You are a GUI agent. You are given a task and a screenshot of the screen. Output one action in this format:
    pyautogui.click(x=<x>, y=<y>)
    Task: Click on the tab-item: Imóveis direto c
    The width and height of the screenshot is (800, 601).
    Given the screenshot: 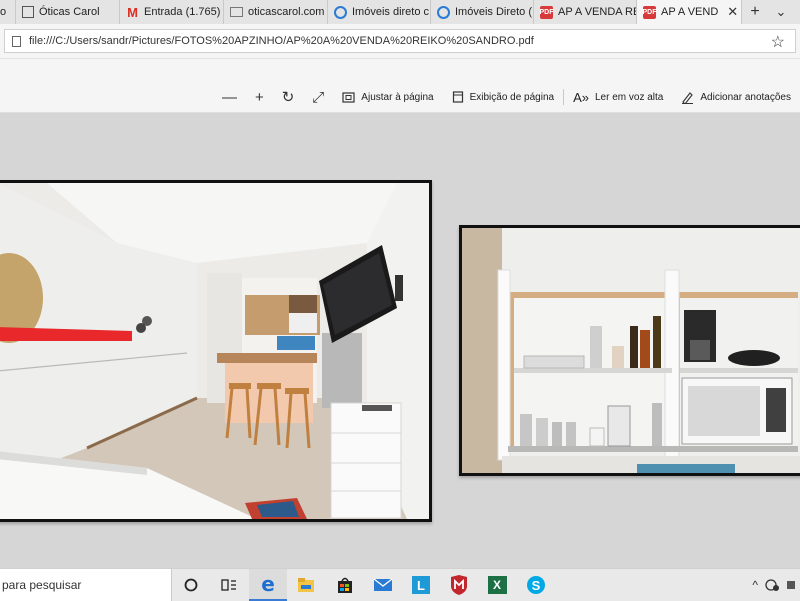 What is the action you would take?
    pyautogui.click(x=379, y=12)
    